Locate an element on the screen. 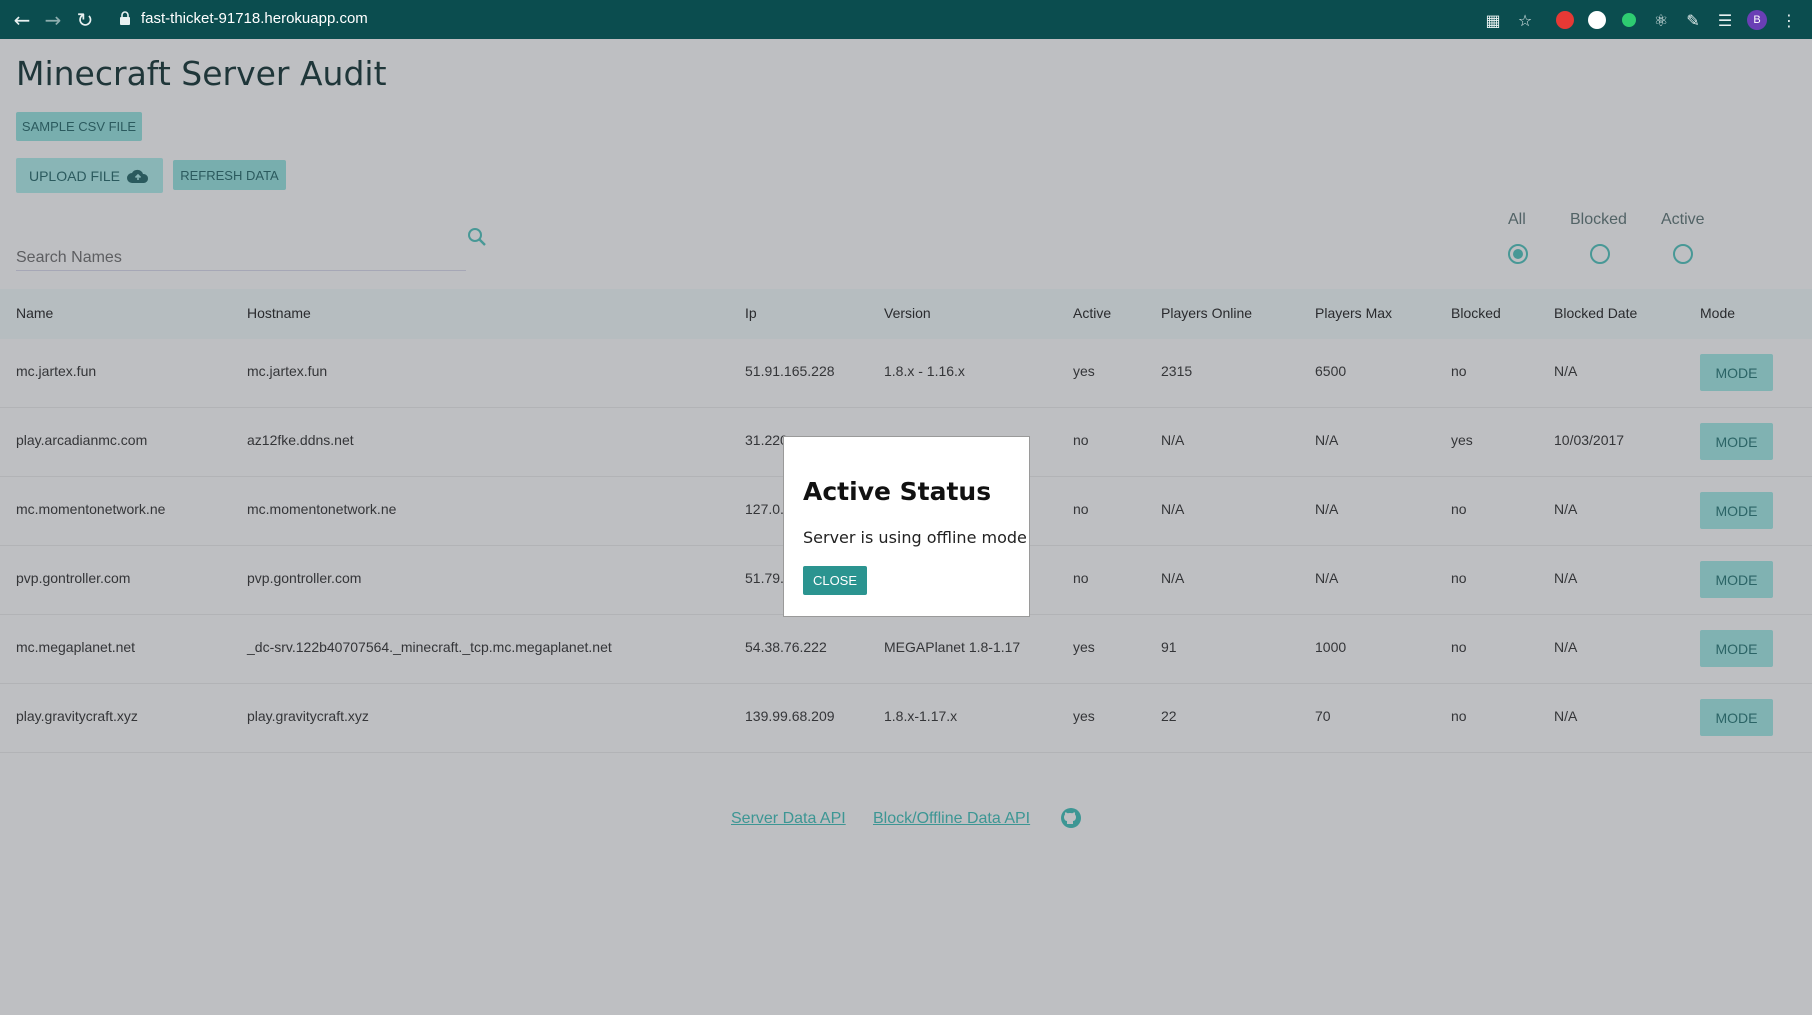 This screenshot has height=1015, width=1812. lock-icon is located at coordinates (125, 18).